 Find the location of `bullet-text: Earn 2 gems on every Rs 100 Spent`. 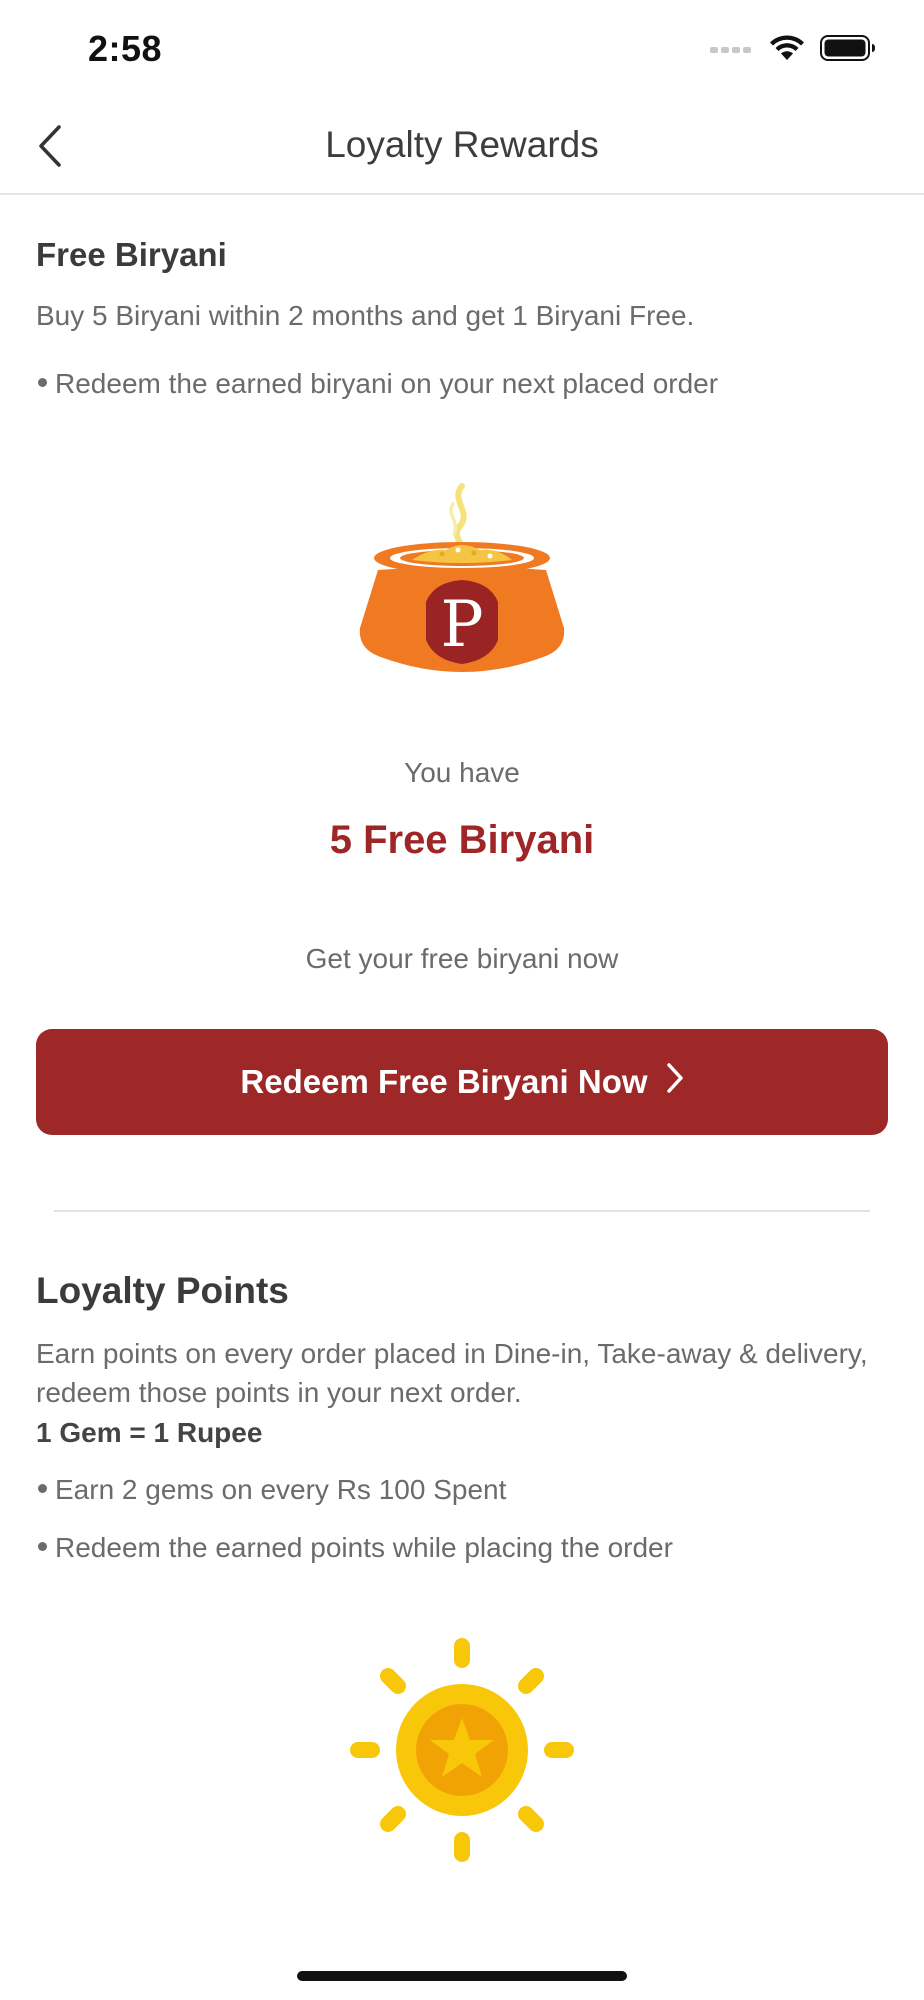

bullet-text: Earn 2 gems on every Rs 100 Spent is located at coordinates (281, 1489).